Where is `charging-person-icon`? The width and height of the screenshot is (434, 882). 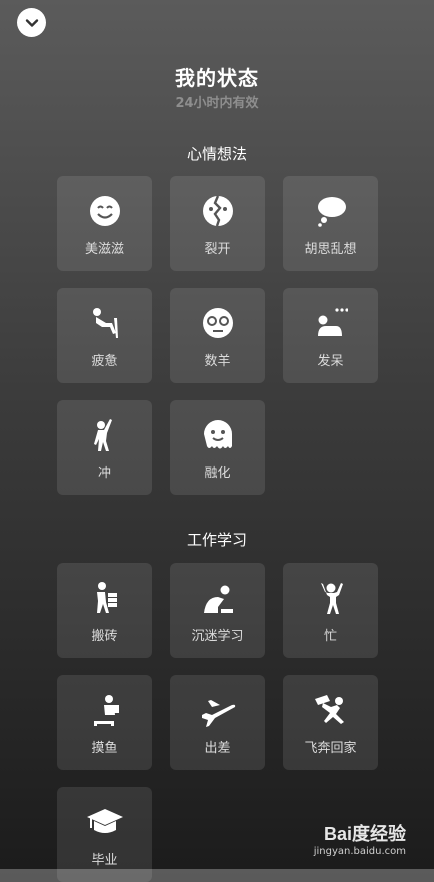
charging-person-icon is located at coordinates (102, 435).